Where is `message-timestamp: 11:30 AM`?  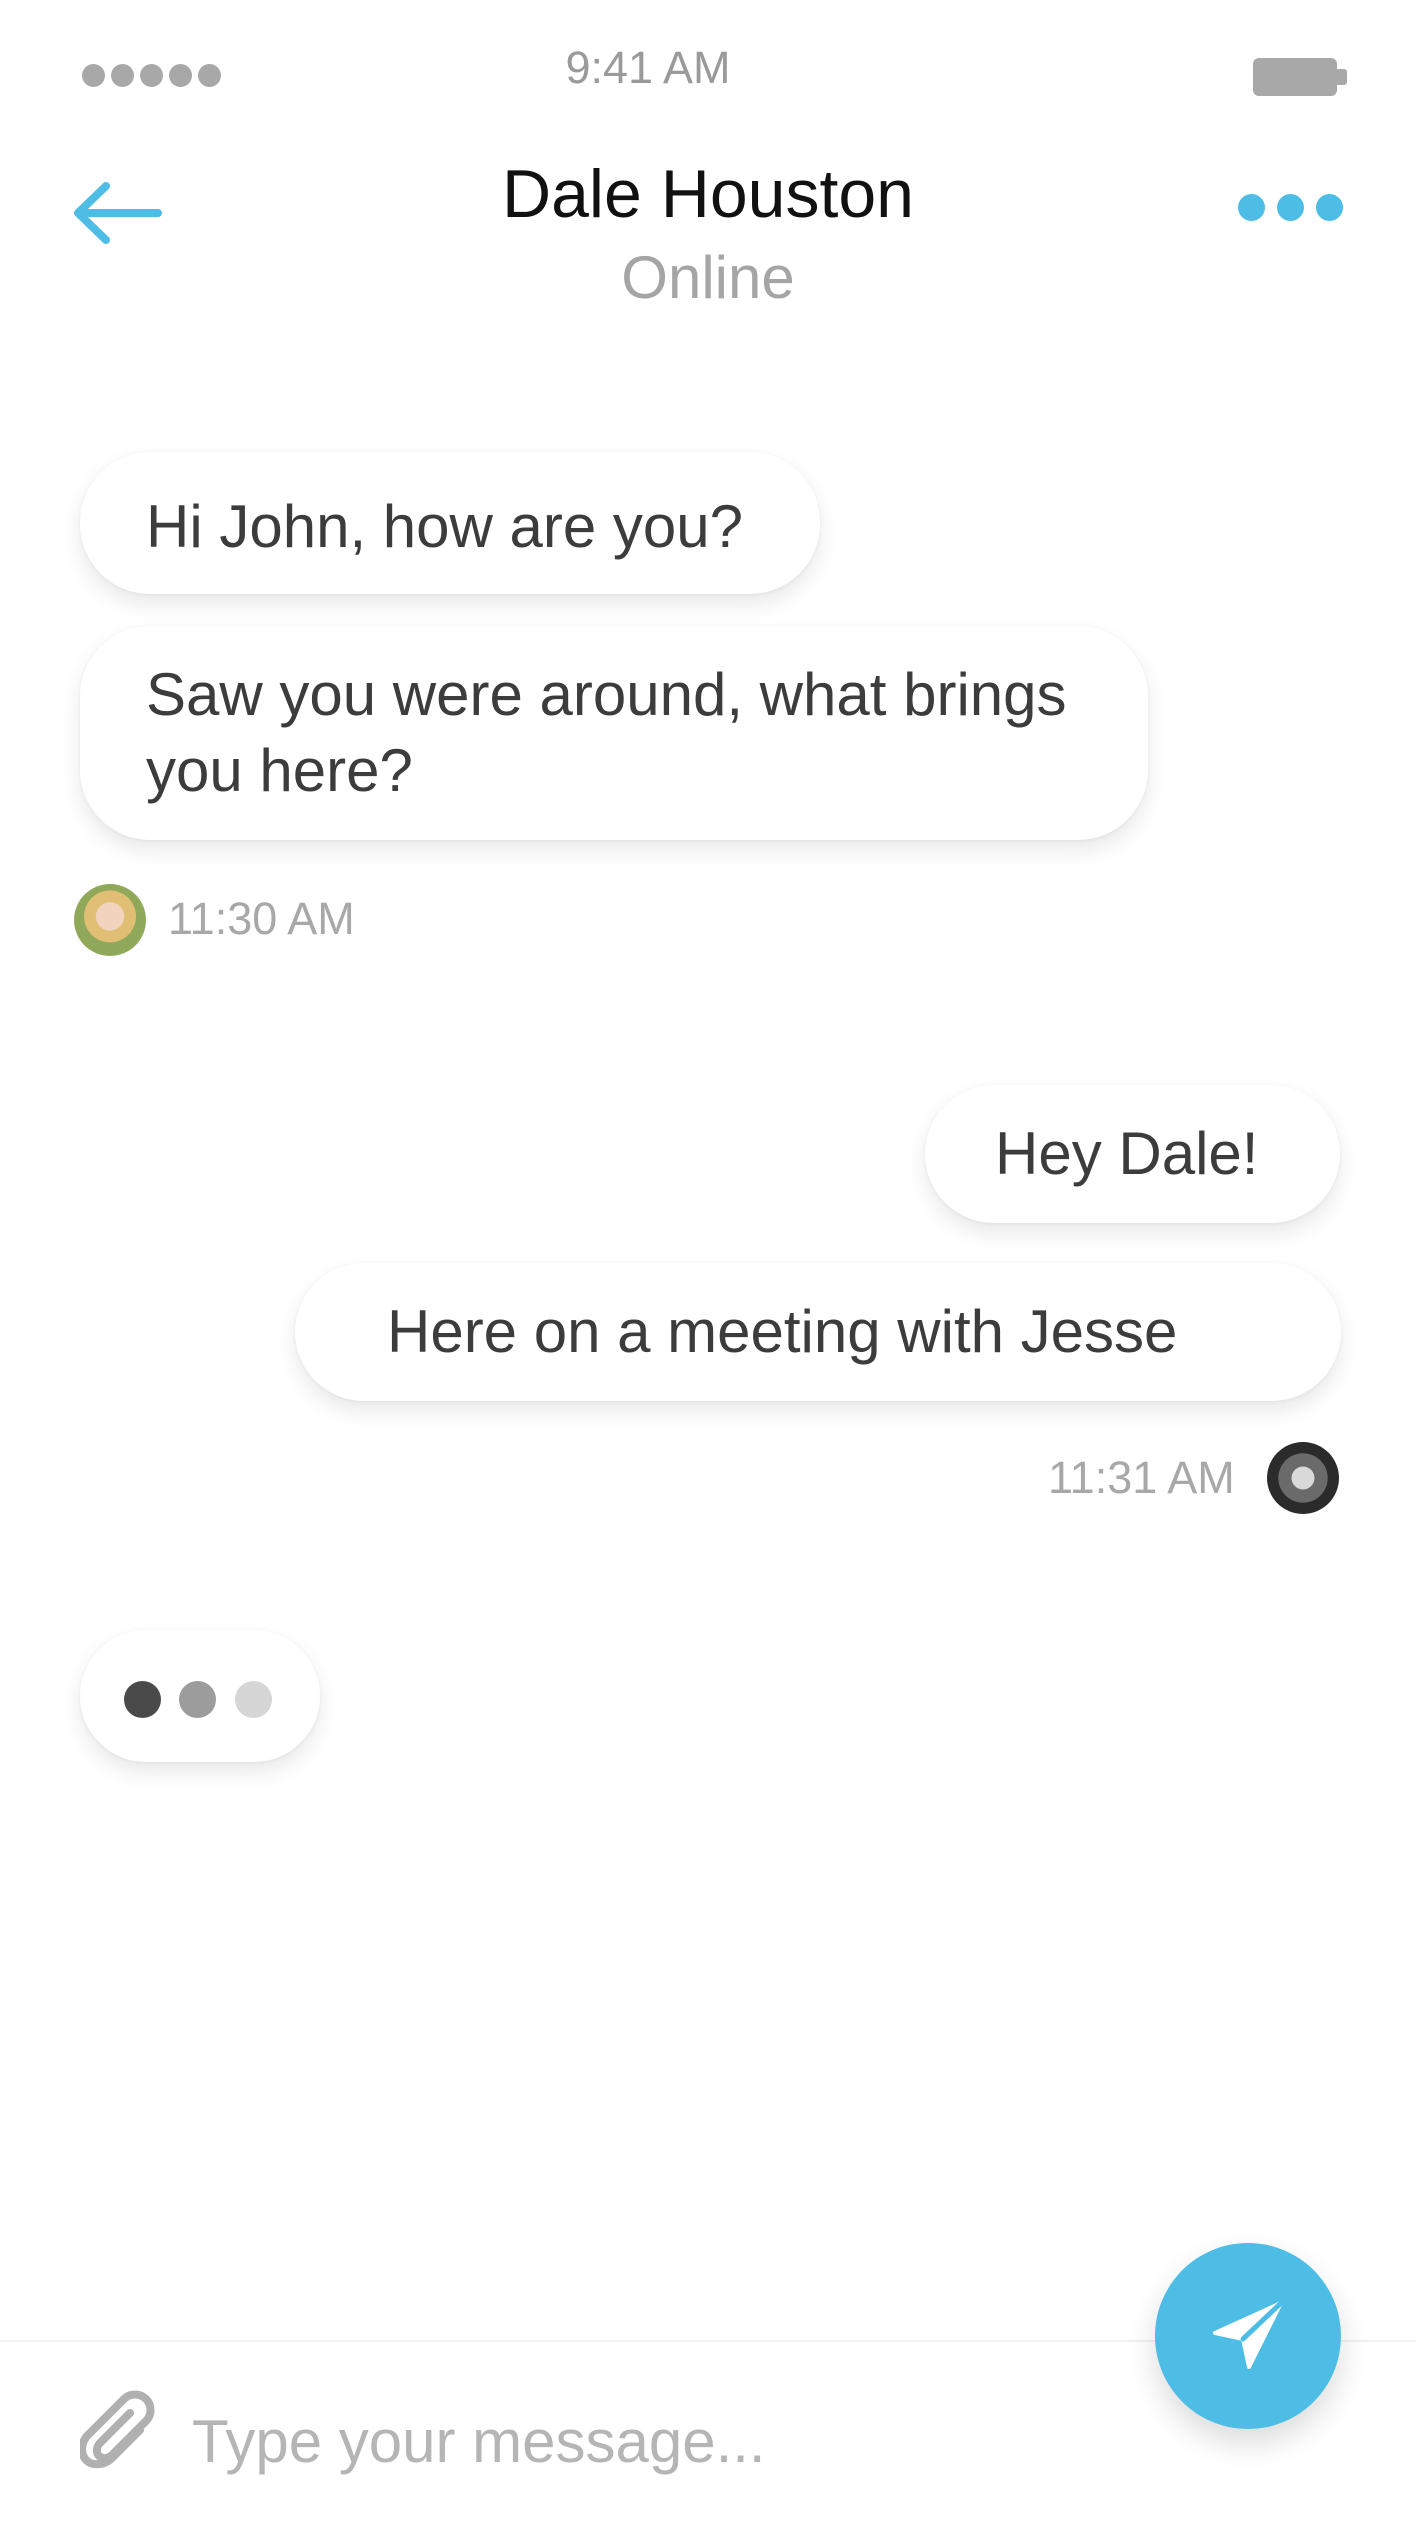
message-timestamp: 11:30 AM is located at coordinates (261, 918).